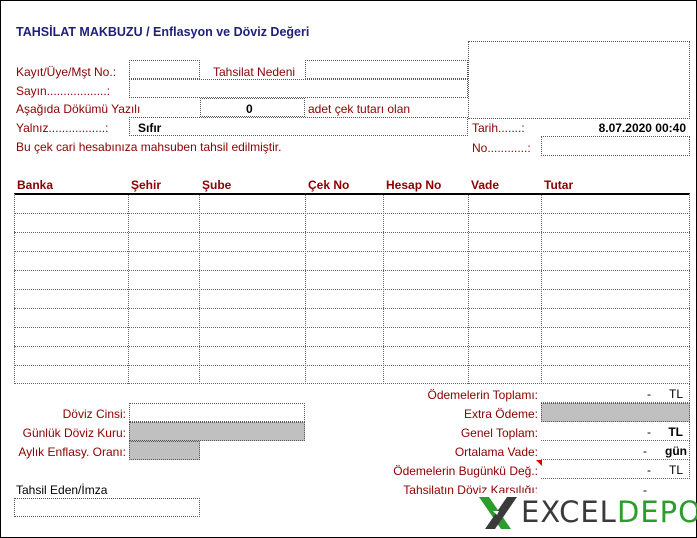 The height and width of the screenshot is (538, 697). What do you see at coordinates (645, 451) in the screenshot?
I see `ortalama-vade-value: -` at bounding box center [645, 451].